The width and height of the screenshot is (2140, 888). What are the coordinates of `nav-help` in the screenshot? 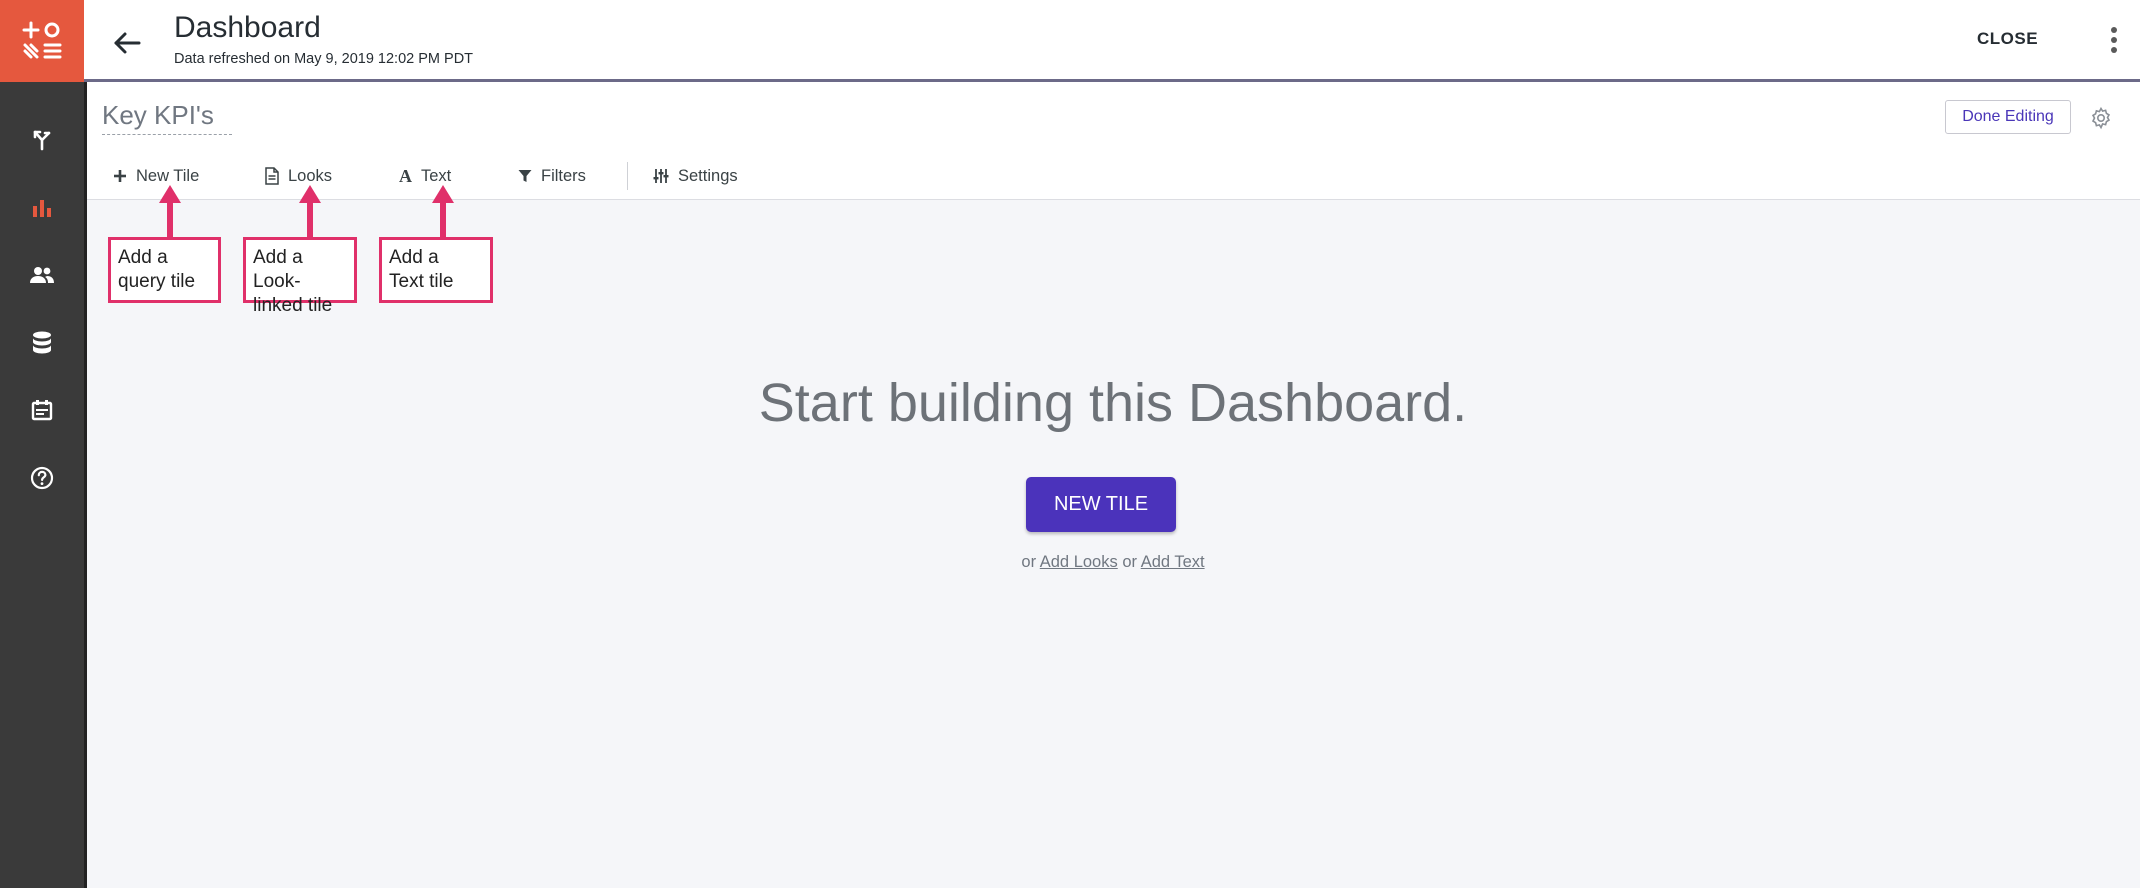 It's located at (42, 478).